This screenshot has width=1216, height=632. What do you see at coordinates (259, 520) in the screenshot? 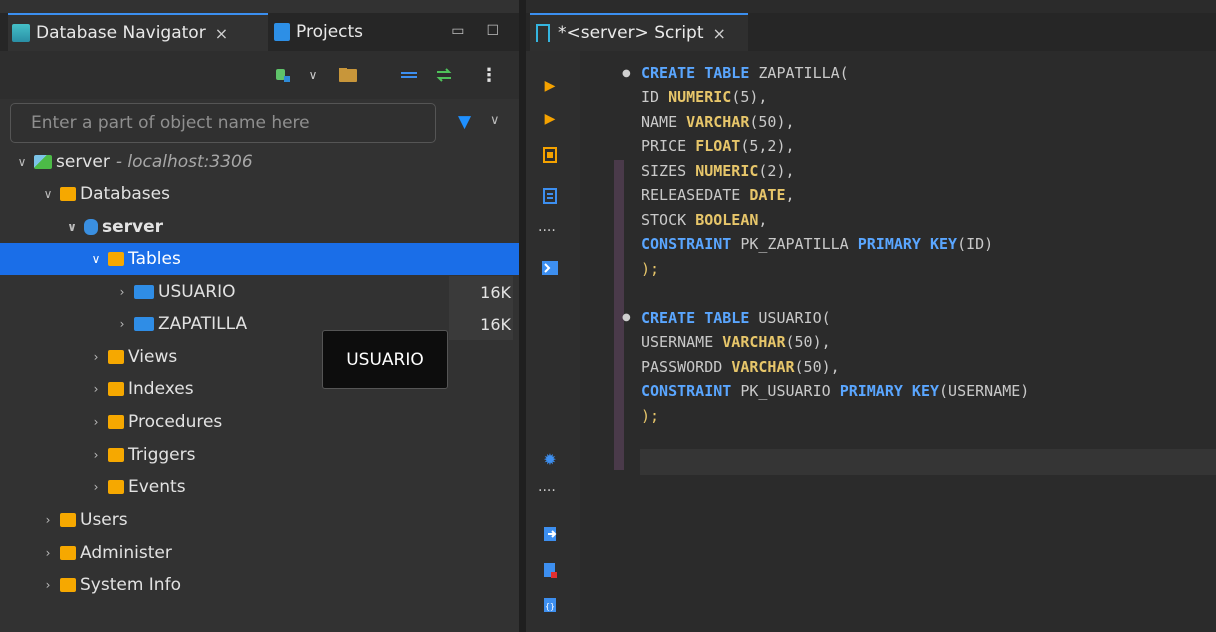
I see `tree-item-users: › Users` at bounding box center [259, 520].